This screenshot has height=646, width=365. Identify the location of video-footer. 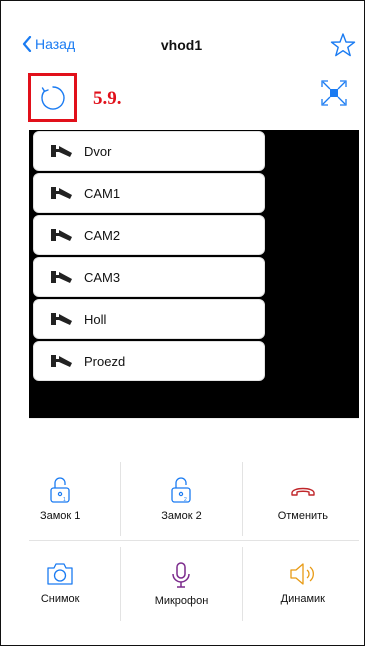
(194, 435).